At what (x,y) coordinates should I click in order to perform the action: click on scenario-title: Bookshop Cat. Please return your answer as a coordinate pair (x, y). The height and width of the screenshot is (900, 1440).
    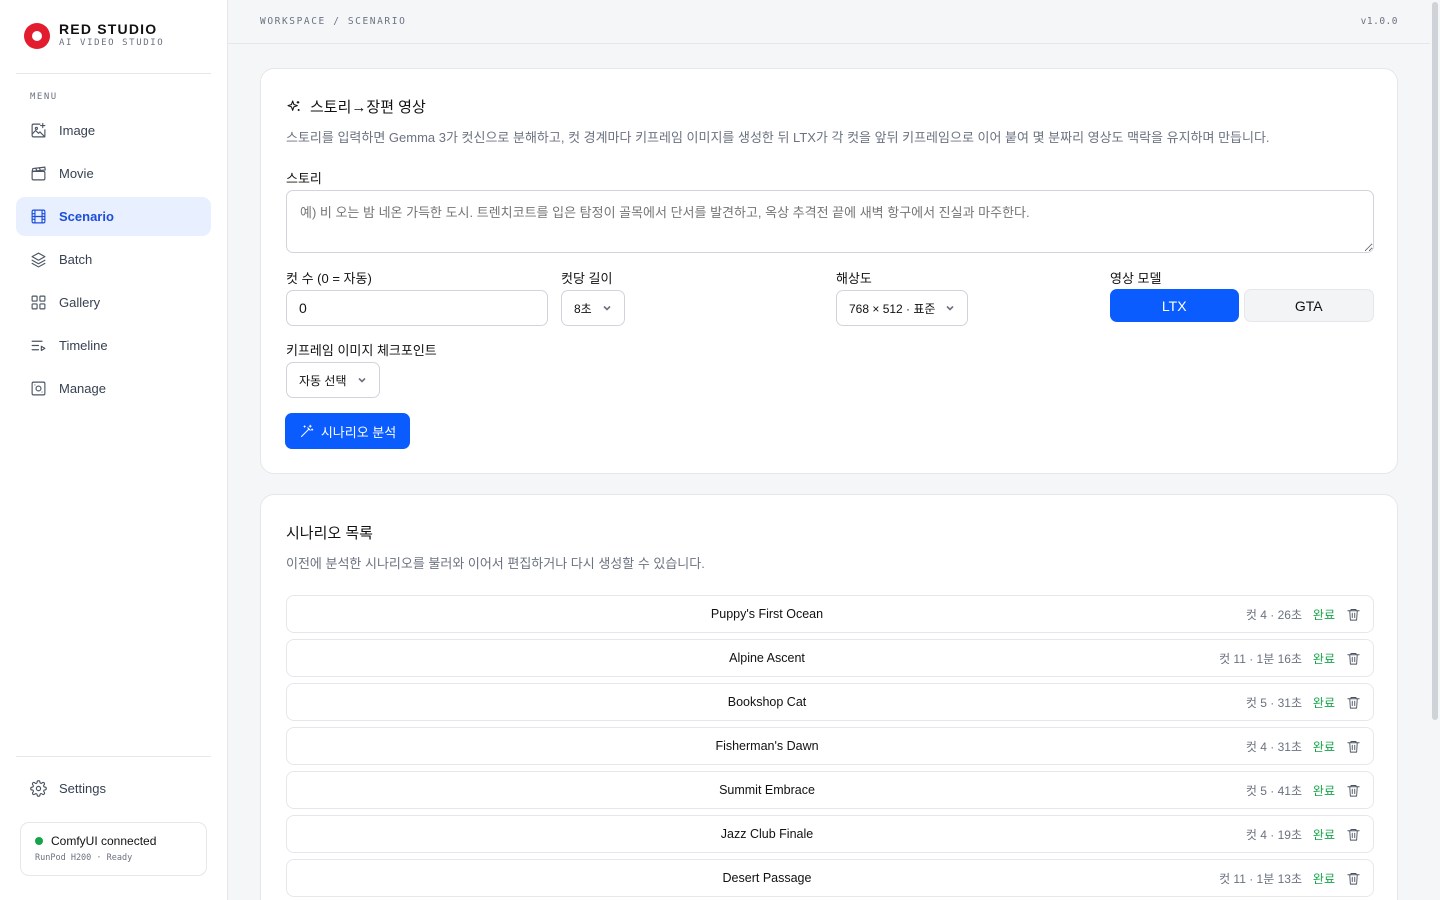
    Looking at the image, I should click on (767, 702).